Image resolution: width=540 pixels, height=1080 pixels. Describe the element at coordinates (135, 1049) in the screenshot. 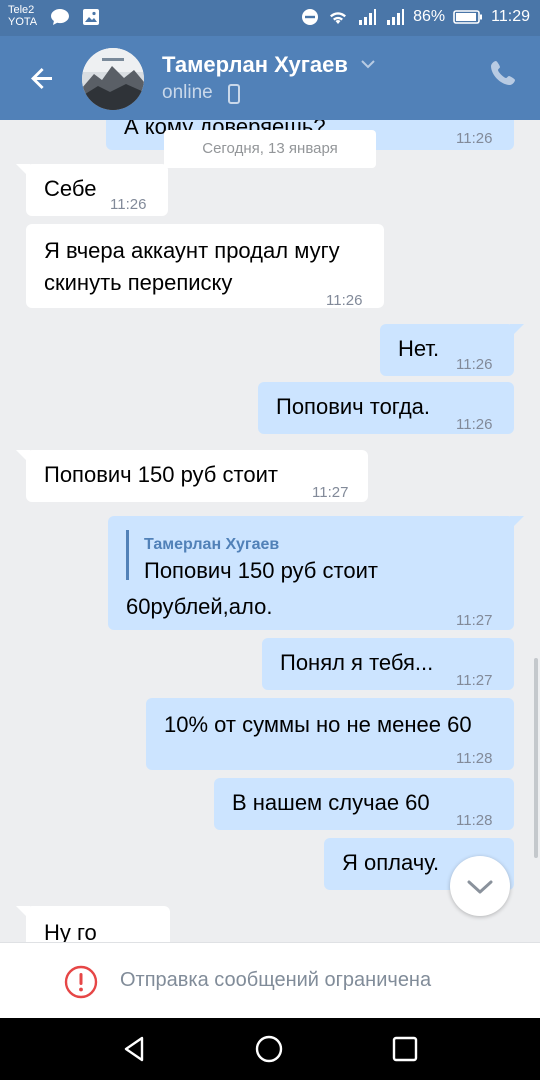

I see `nav-back-icon` at that location.